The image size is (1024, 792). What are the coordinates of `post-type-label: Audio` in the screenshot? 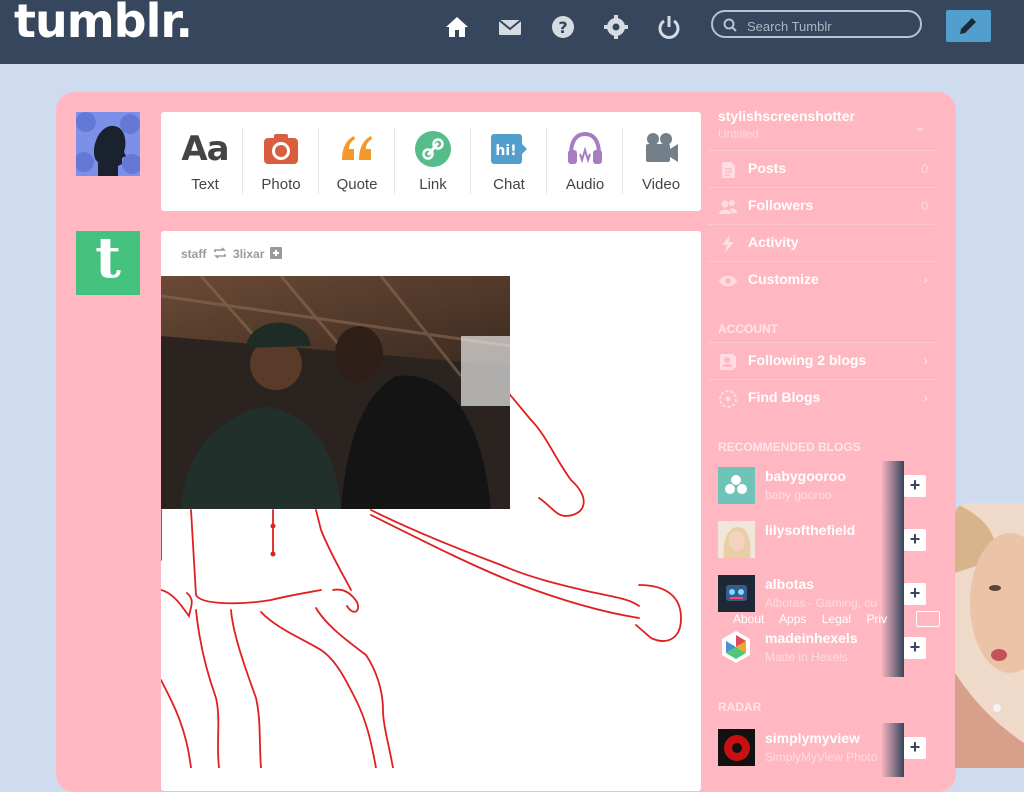 It's located at (585, 184).